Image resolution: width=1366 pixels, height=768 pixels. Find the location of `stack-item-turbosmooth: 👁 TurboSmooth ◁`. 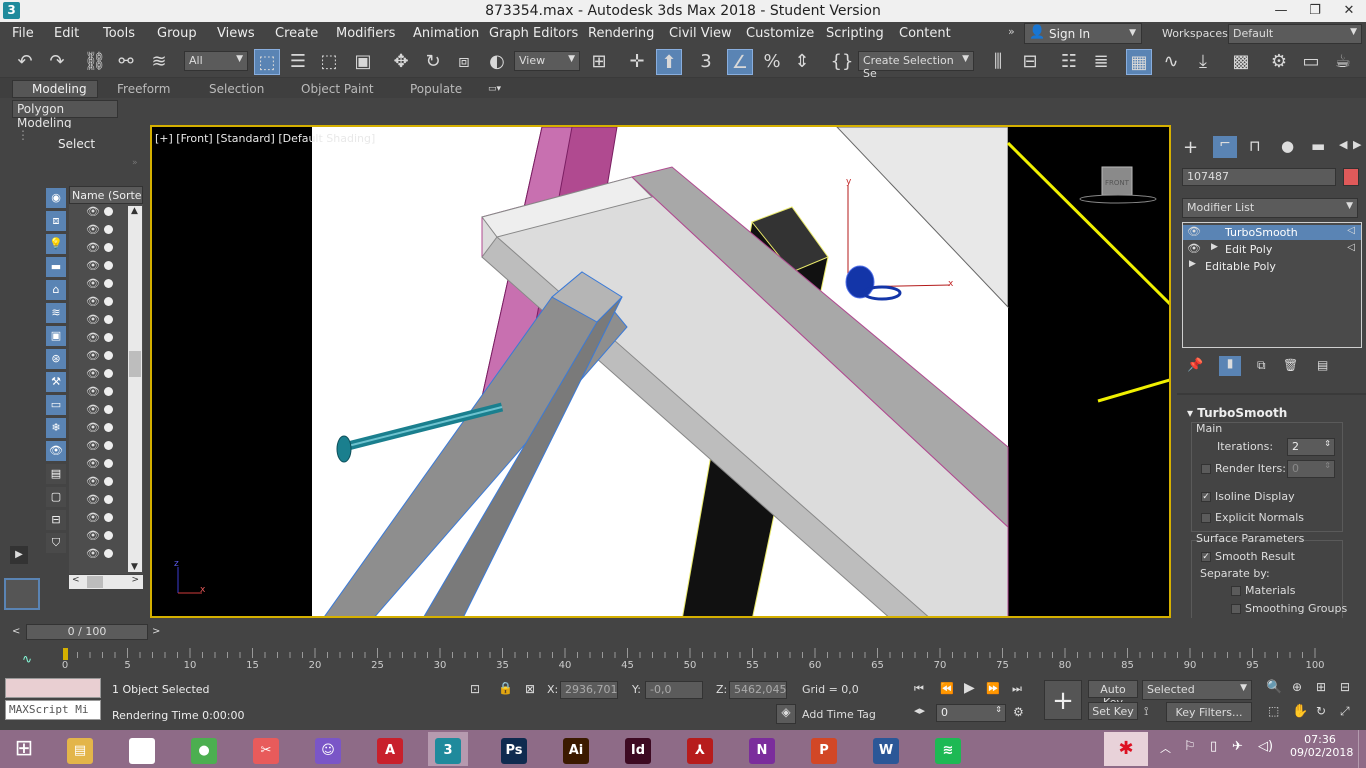

stack-item-turbosmooth: 👁 TurboSmooth ◁ is located at coordinates (1272, 232).